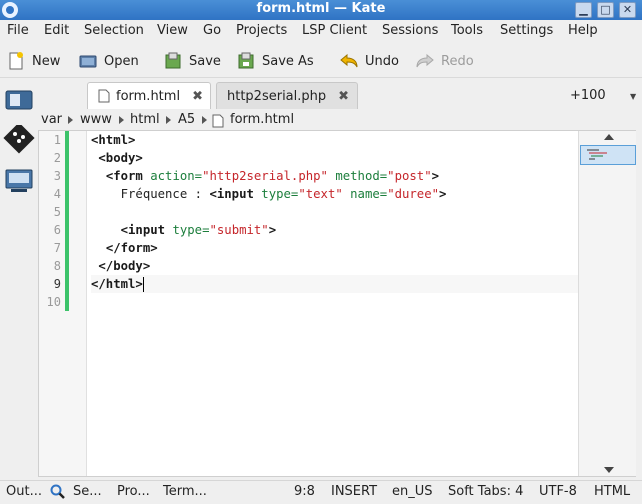 The image size is (642, 504). Describe the element at coordinates (485, 491) in the screenshot. I see `indentation-setting: Soft Tabs: 4` at that location.